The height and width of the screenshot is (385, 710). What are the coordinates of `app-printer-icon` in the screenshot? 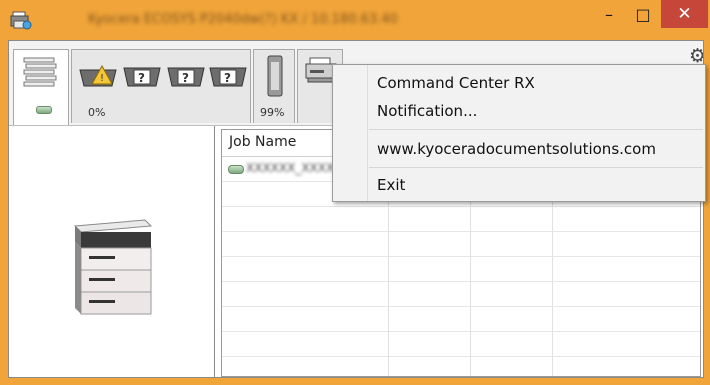 It's located at (21, 20).